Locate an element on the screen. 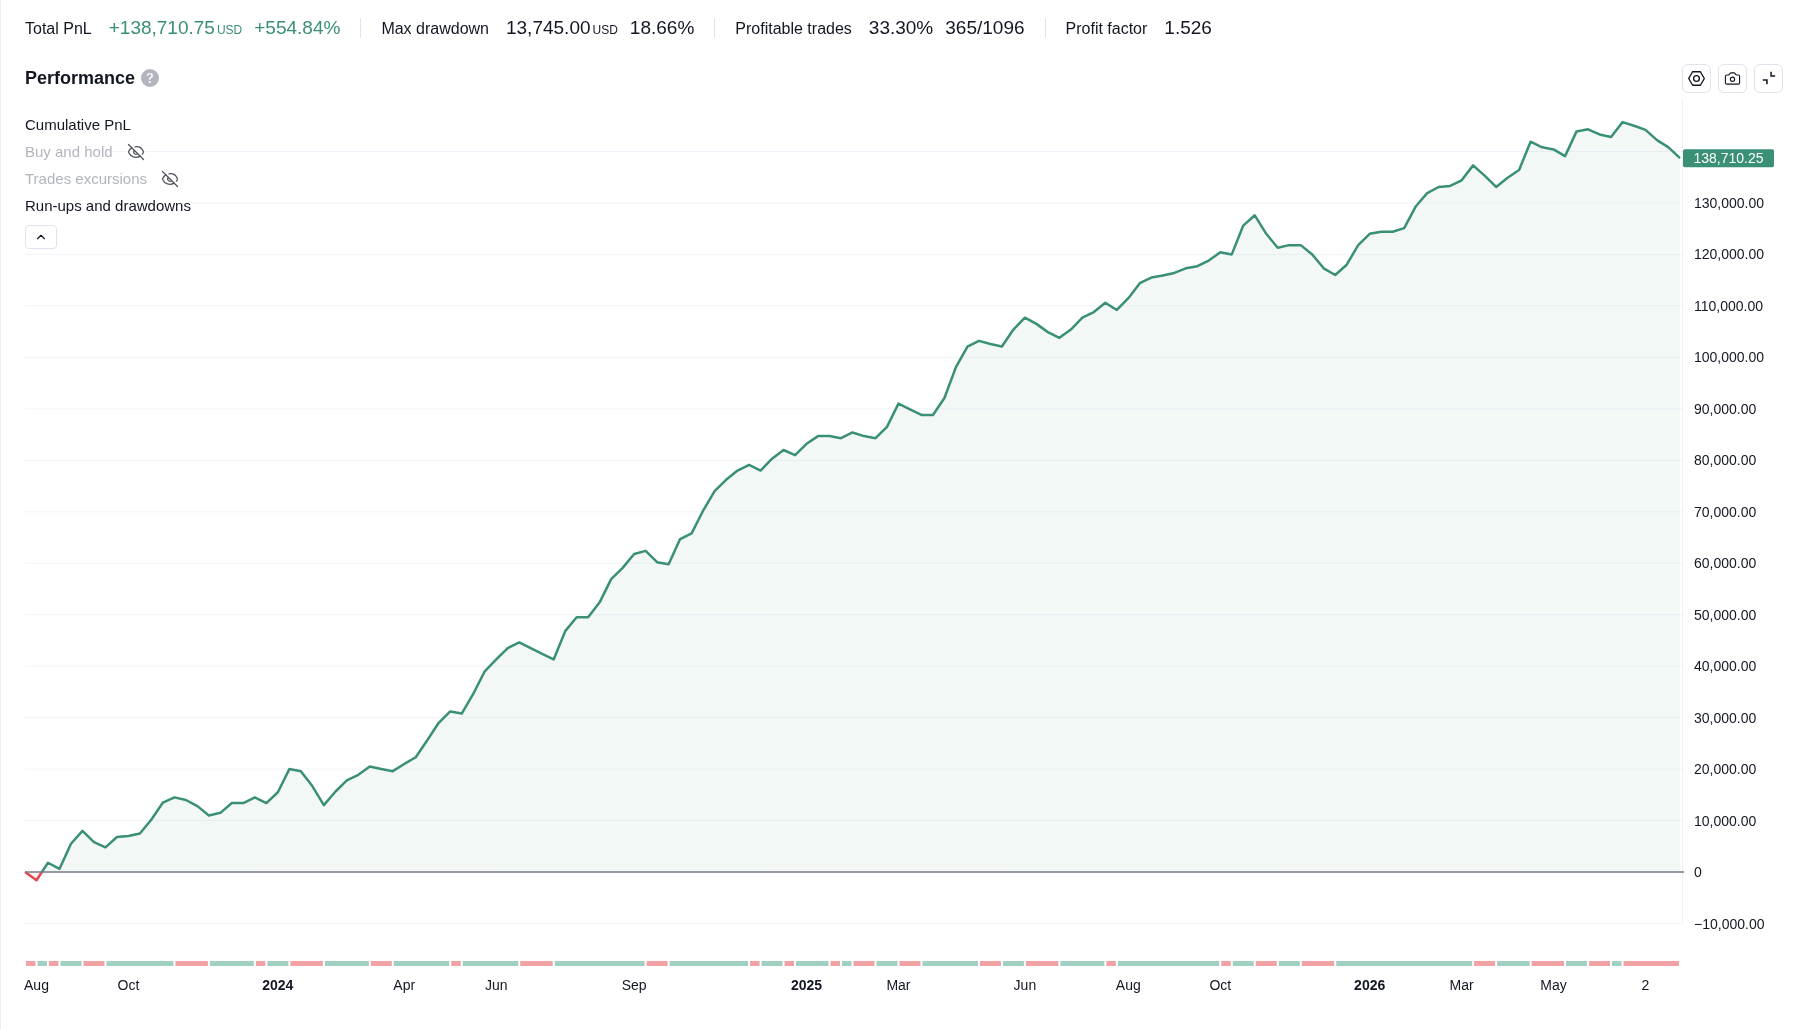 The image size is (1800, 1029). settings-icon is located at coordinates (1696, 78).